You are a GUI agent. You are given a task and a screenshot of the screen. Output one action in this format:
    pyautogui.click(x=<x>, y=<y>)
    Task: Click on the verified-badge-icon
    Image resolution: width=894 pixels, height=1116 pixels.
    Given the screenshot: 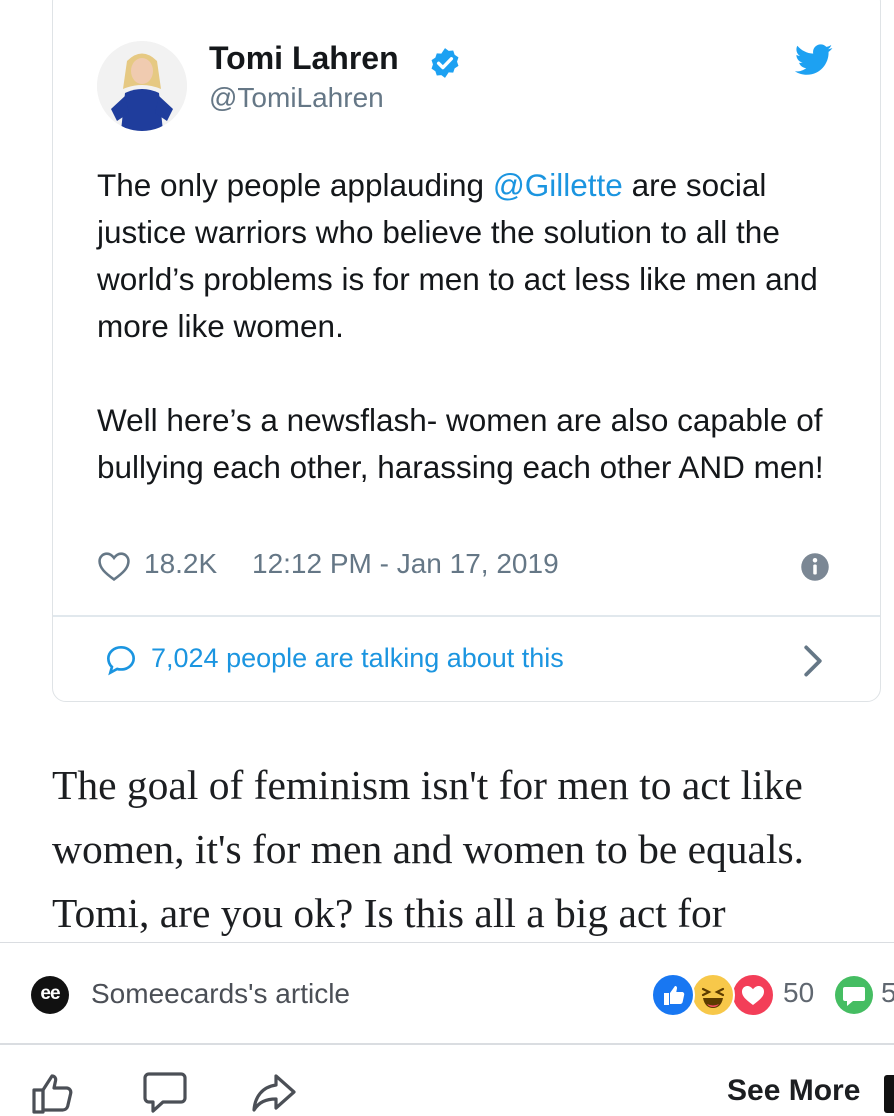 What is the action you would take?
    pyautogui.click(x=445, y=63)
    